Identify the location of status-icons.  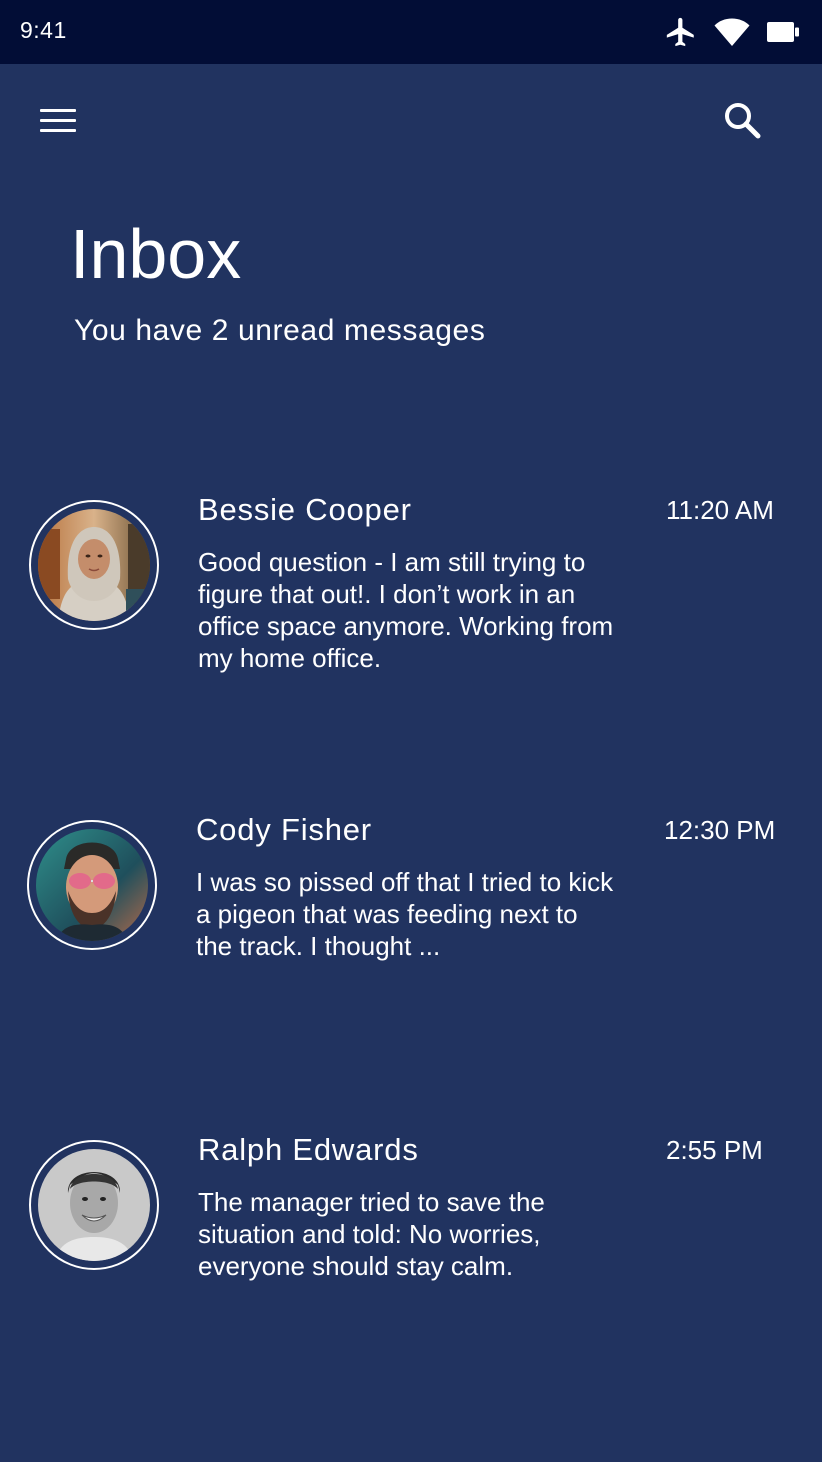
(732, 32).